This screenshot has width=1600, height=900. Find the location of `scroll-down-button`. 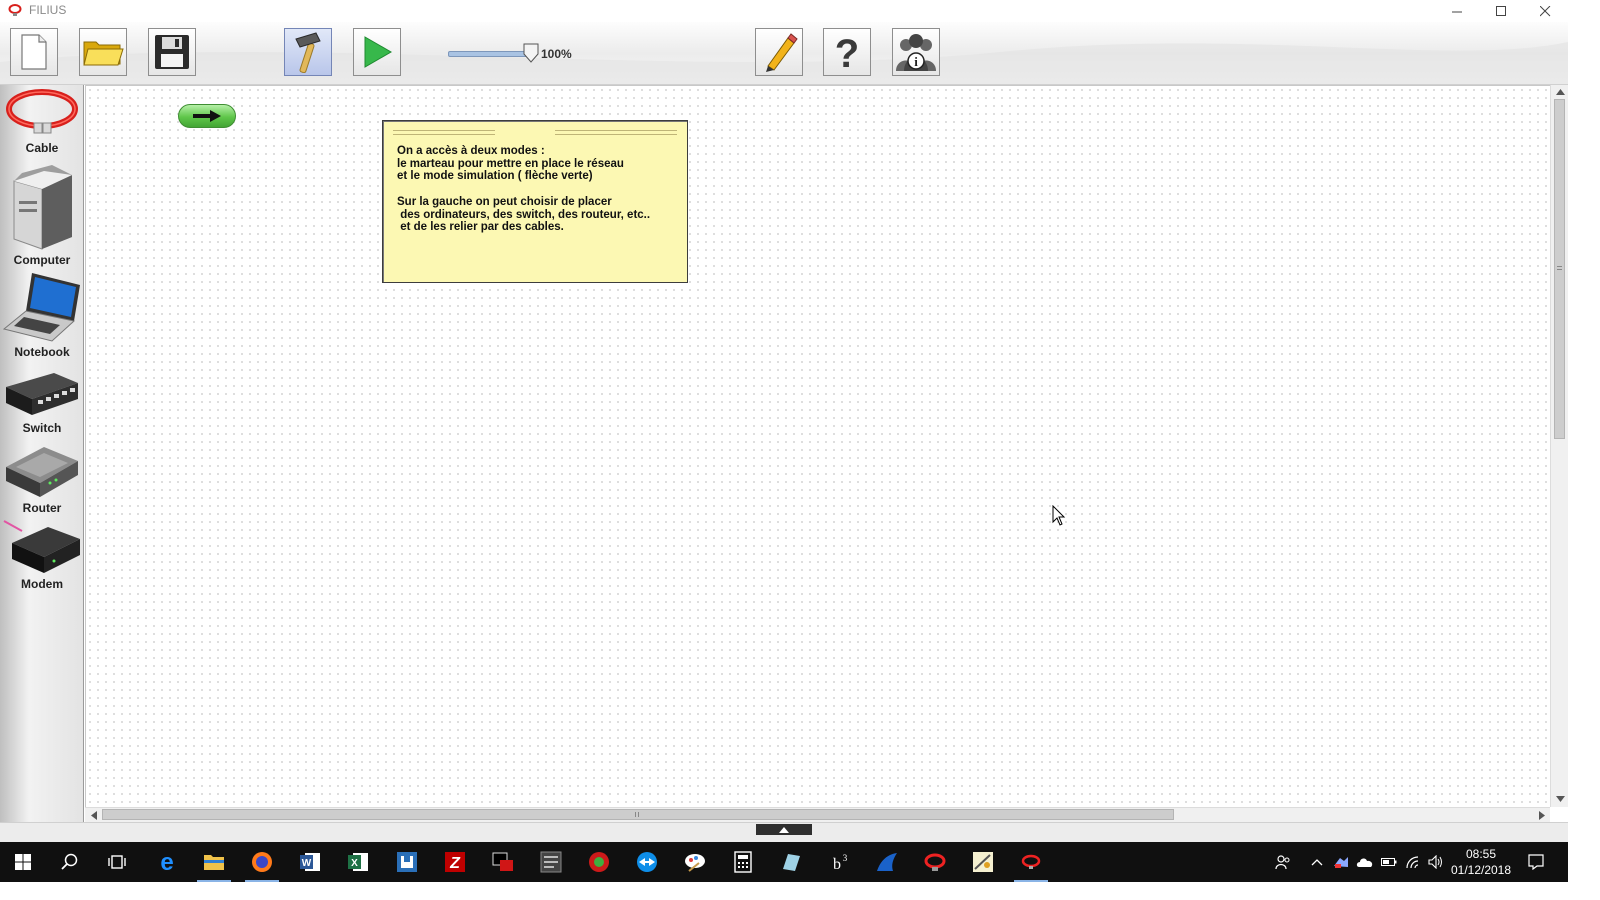

scroll-down-button is located at coordinates (1560, 798).